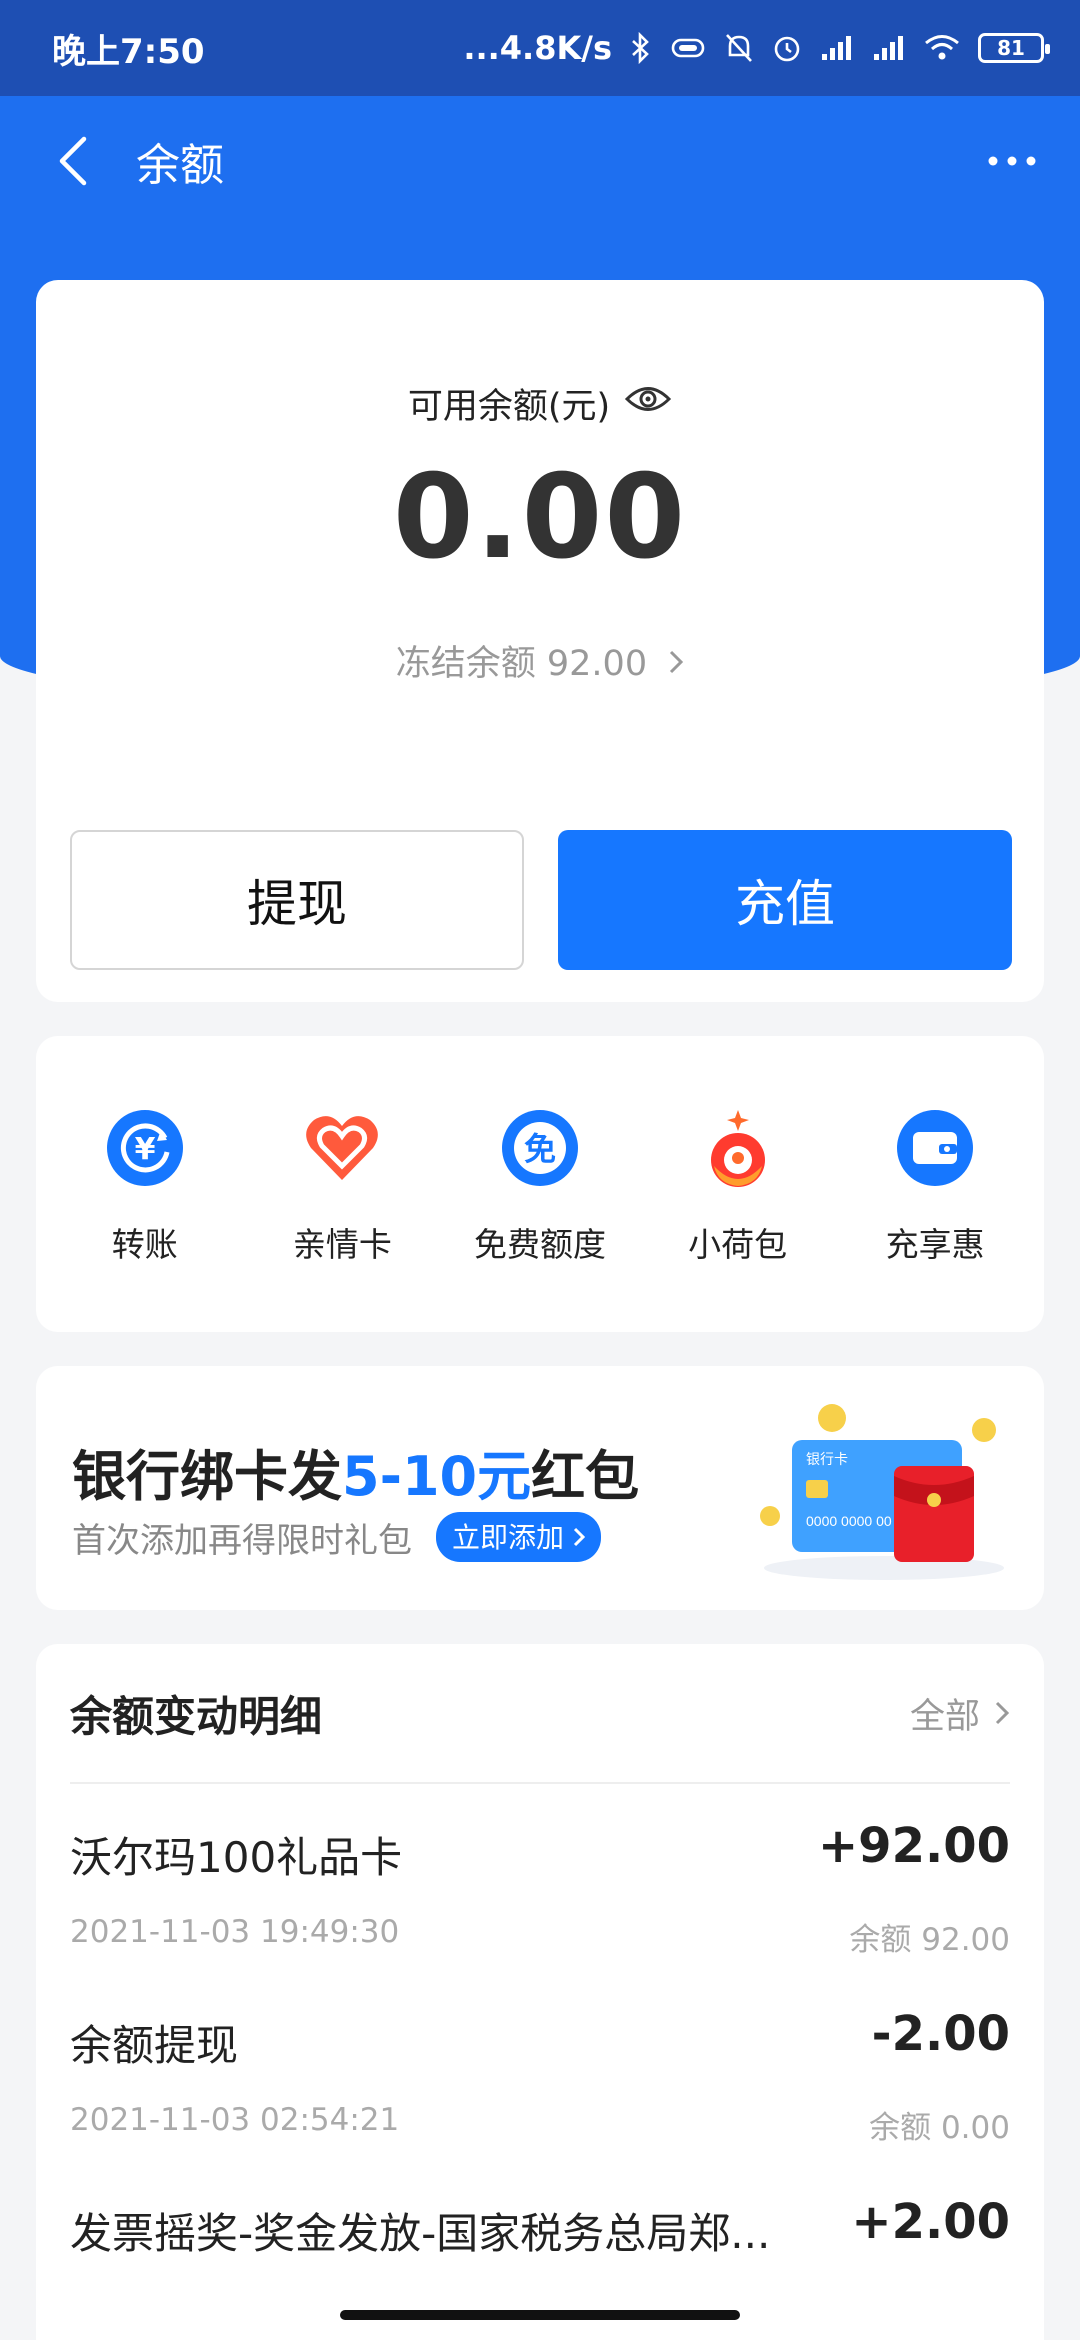 The height and width of the screenshot is (2340, 1080). I want to click on promo-subtitle-row: 首次添加再得限时礼包 立即添加, so click(336, 1537).